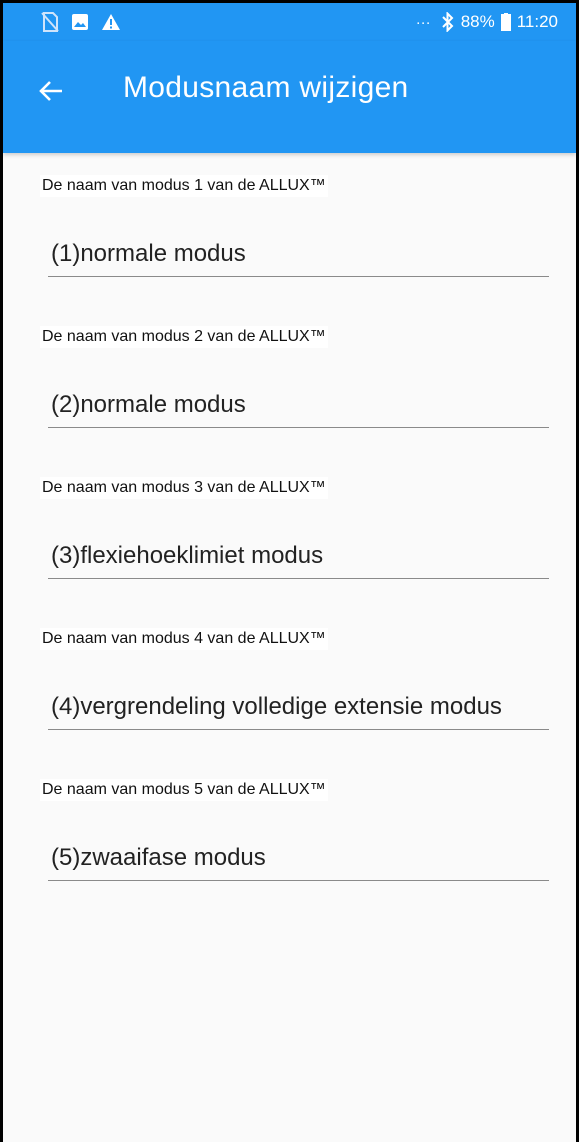  I want to click on mode-1-name-input, so click(298, 254).